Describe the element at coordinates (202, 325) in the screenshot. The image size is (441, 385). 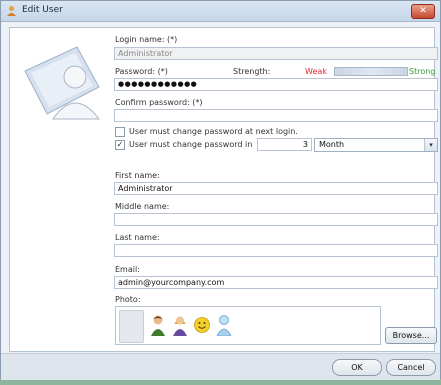
I see `smiley-avatar-icon` at that location.